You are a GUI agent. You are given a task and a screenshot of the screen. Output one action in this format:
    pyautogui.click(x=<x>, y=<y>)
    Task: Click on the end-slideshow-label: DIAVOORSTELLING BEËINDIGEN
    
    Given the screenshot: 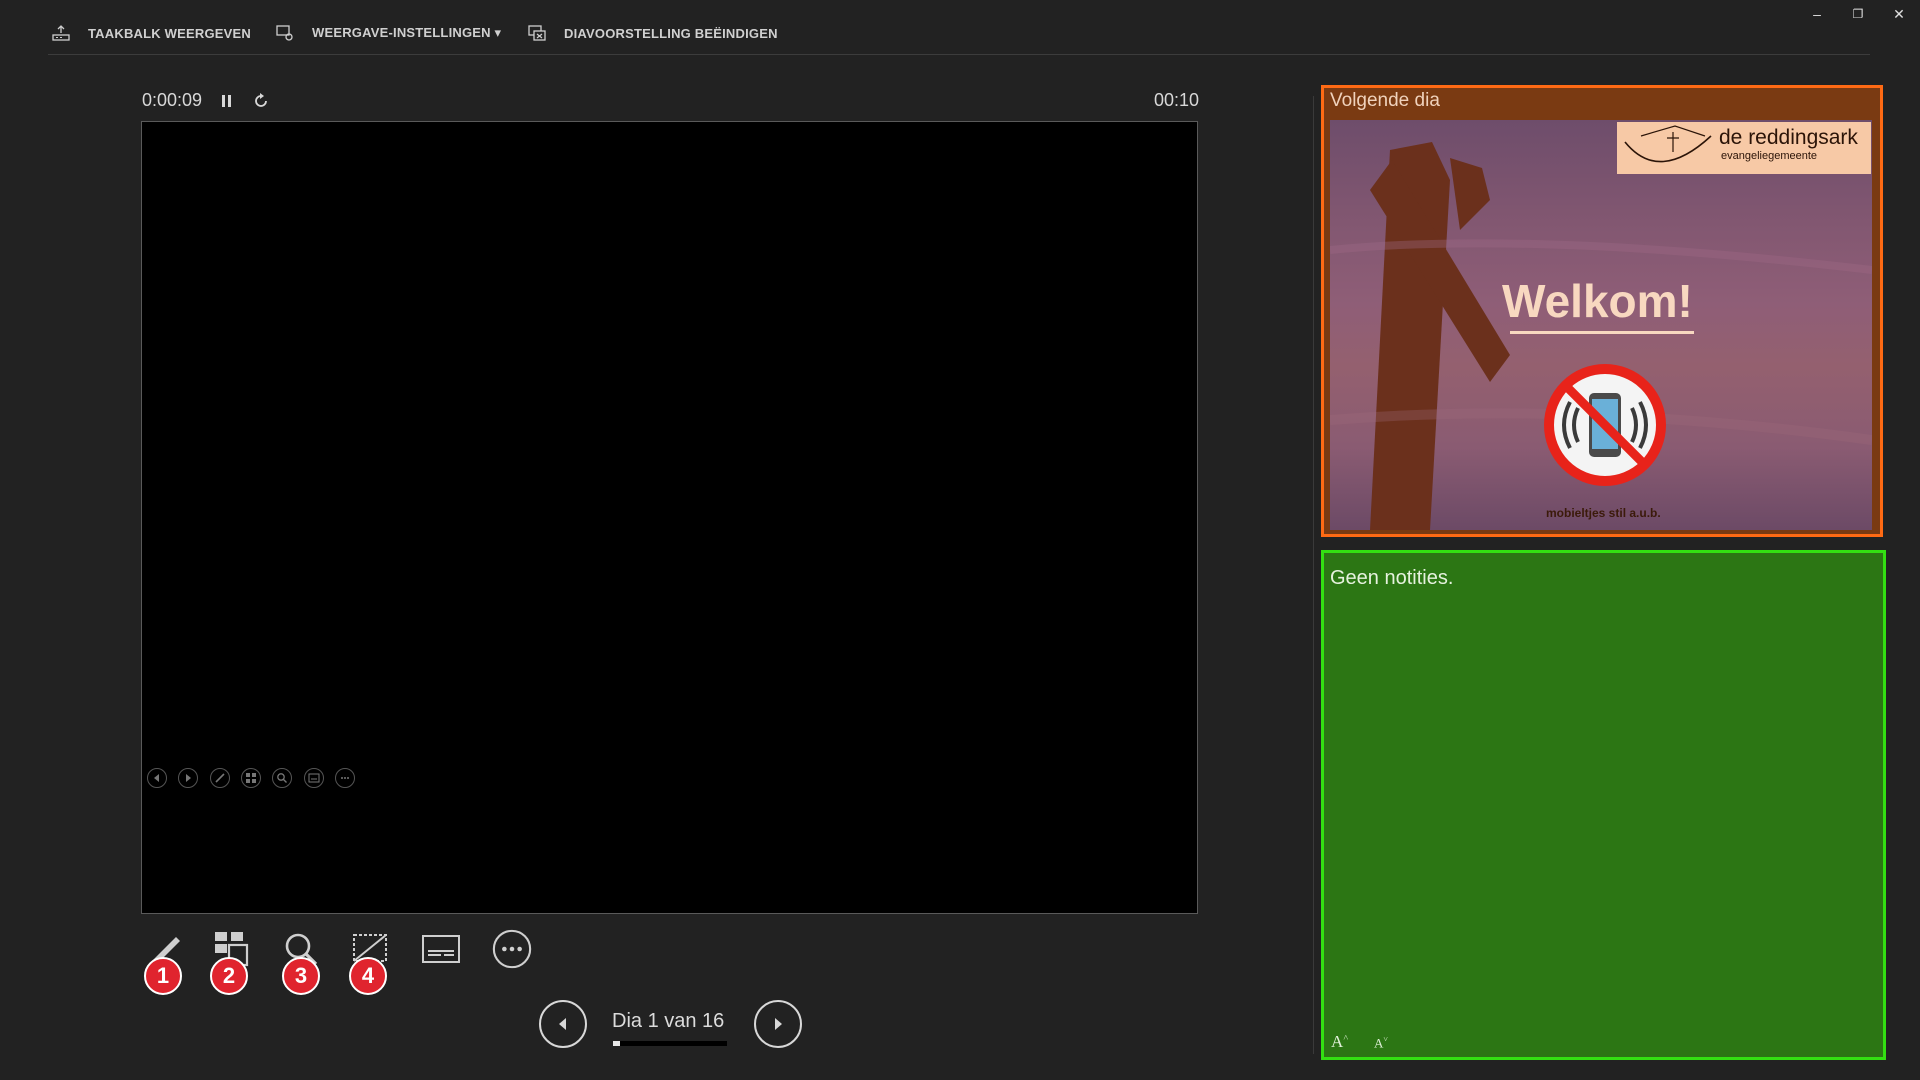 What is the action you would take?
    pyautogui.click(x=671, y=33)
    